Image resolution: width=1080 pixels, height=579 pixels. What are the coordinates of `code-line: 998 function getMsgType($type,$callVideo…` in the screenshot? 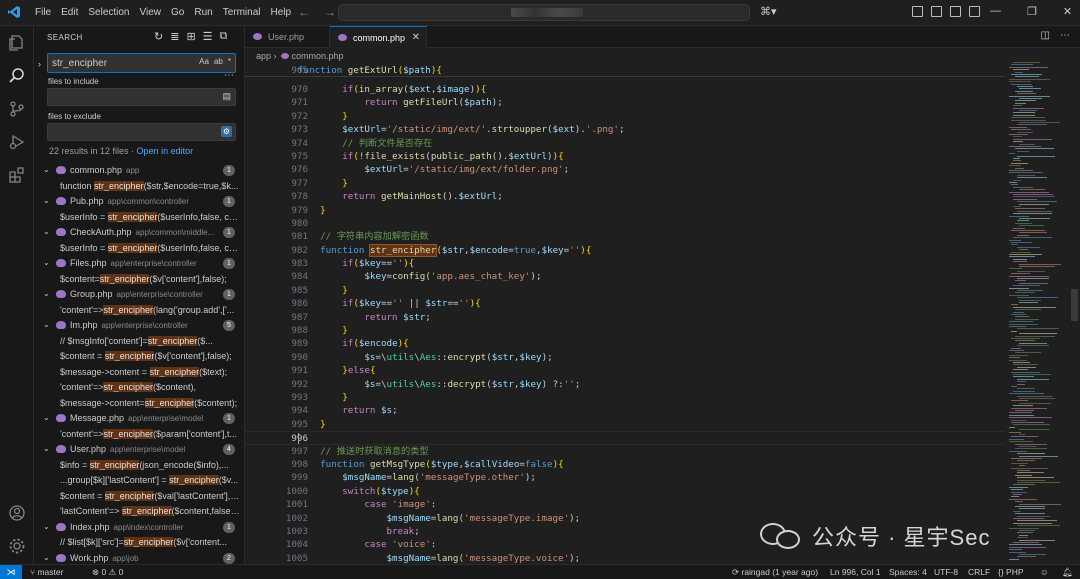 It's located at (625, 464).